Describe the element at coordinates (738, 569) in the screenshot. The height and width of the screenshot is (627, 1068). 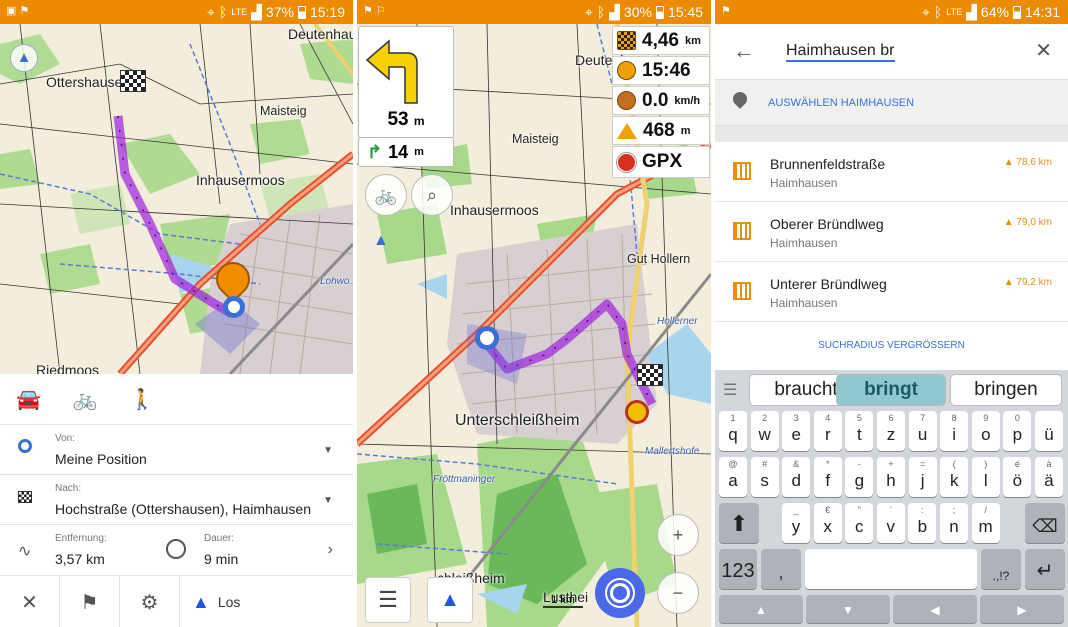
I see `numbers-key: 123` at that location.